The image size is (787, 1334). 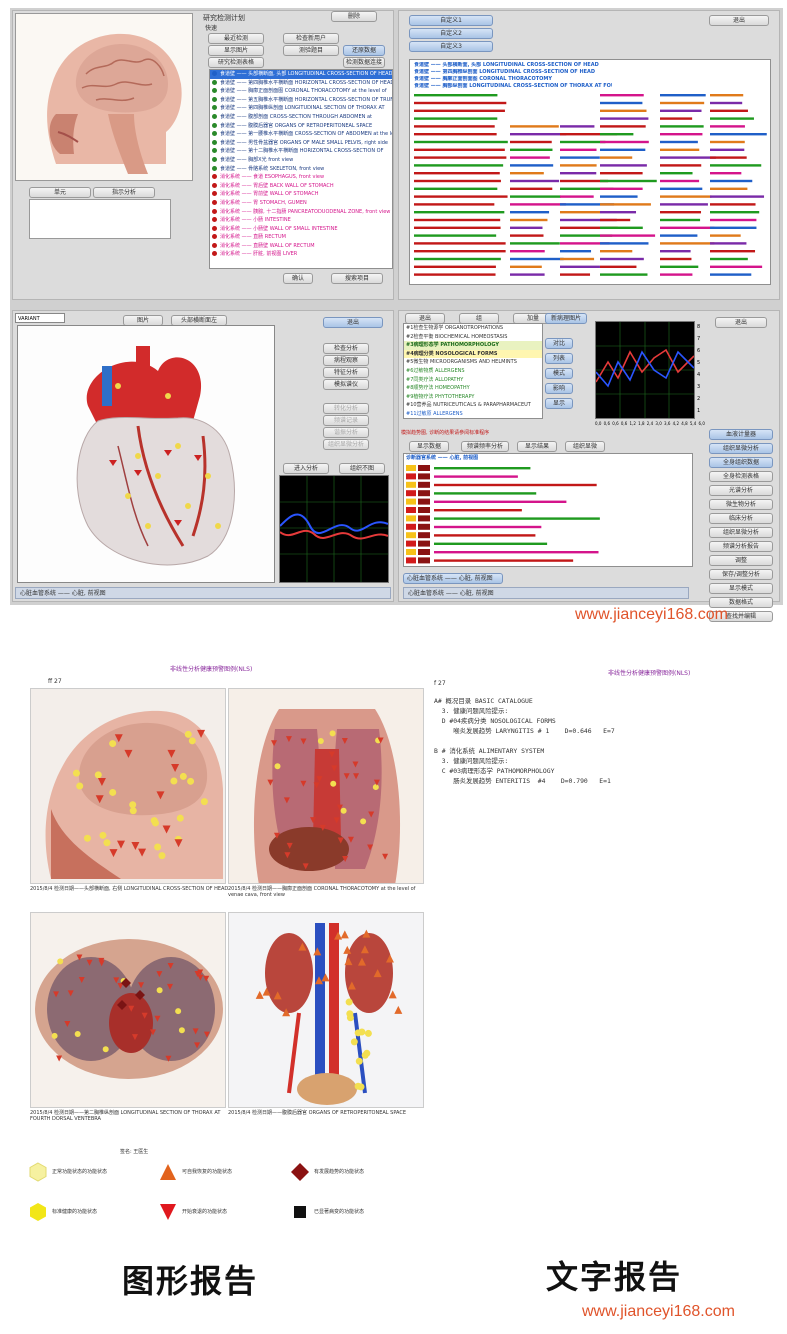 What do you see at coordinates (473, 354) in the screenshot?
I see `analysis-list-item: #4病理分类 NOSOLOGICAL FORMS` at bounding box center [473, 354].